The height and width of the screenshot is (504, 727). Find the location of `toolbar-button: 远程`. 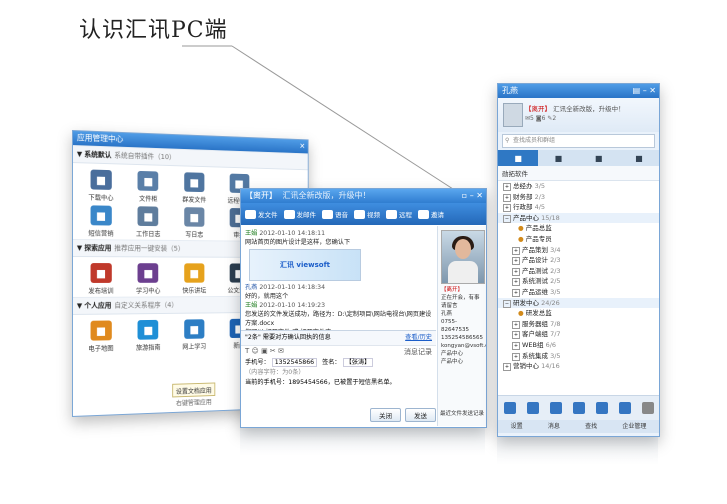

toolbar-button: 远程 is located at coordinates (399, 214).